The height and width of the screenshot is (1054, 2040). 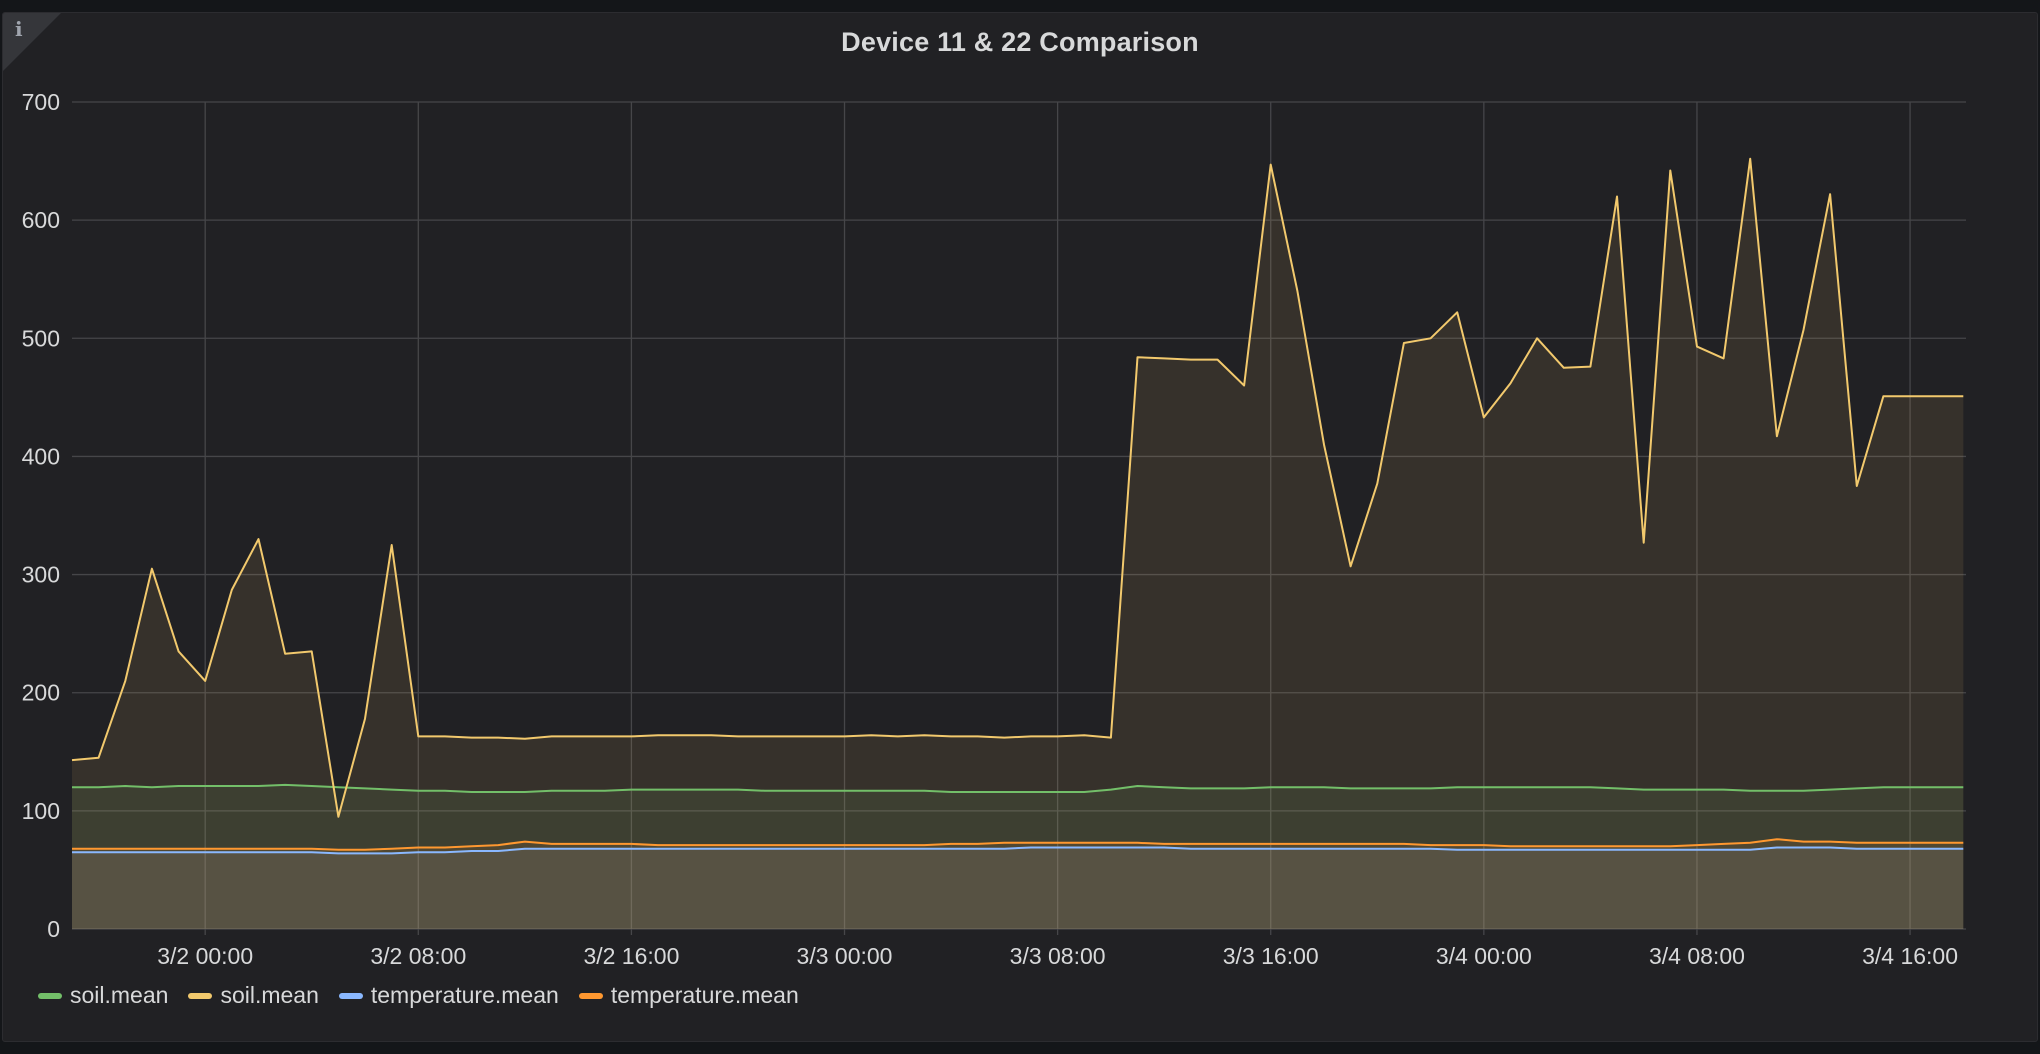 I want to click on x-tick-label: 3/3 00:00, so click(x=845, y=956).